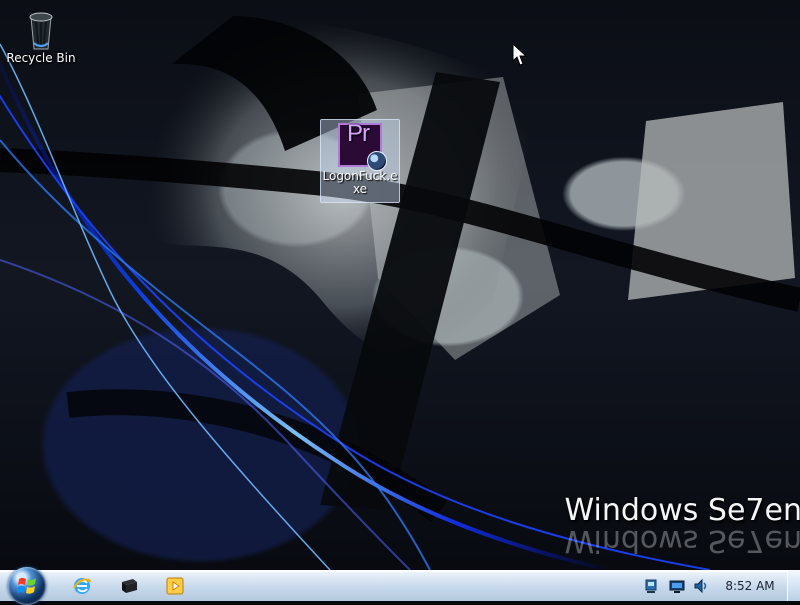 The height and width of the screenshot is (605, 800). I want to click on windows-flag-icon, so click(26, 585).